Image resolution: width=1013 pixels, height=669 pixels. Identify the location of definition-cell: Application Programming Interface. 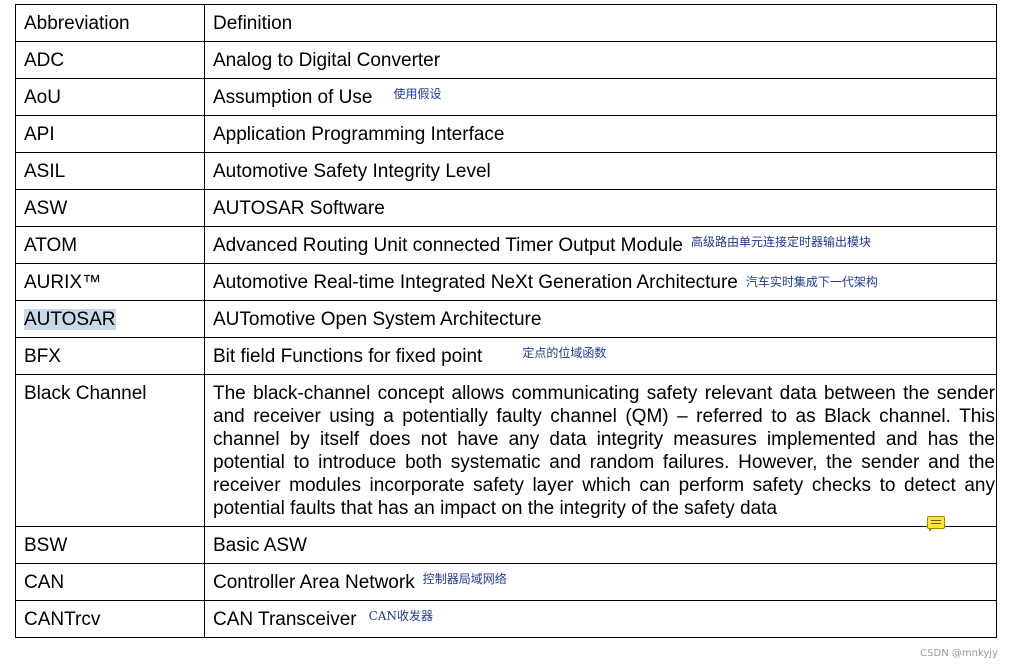
(600, 134).